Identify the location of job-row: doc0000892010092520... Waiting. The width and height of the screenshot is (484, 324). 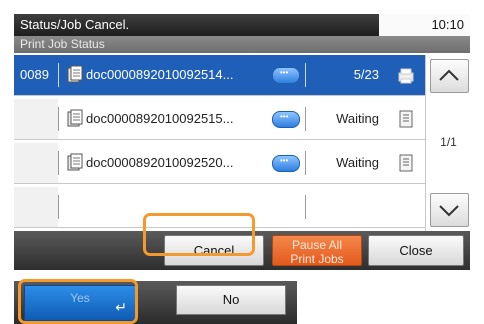
(219, 163).